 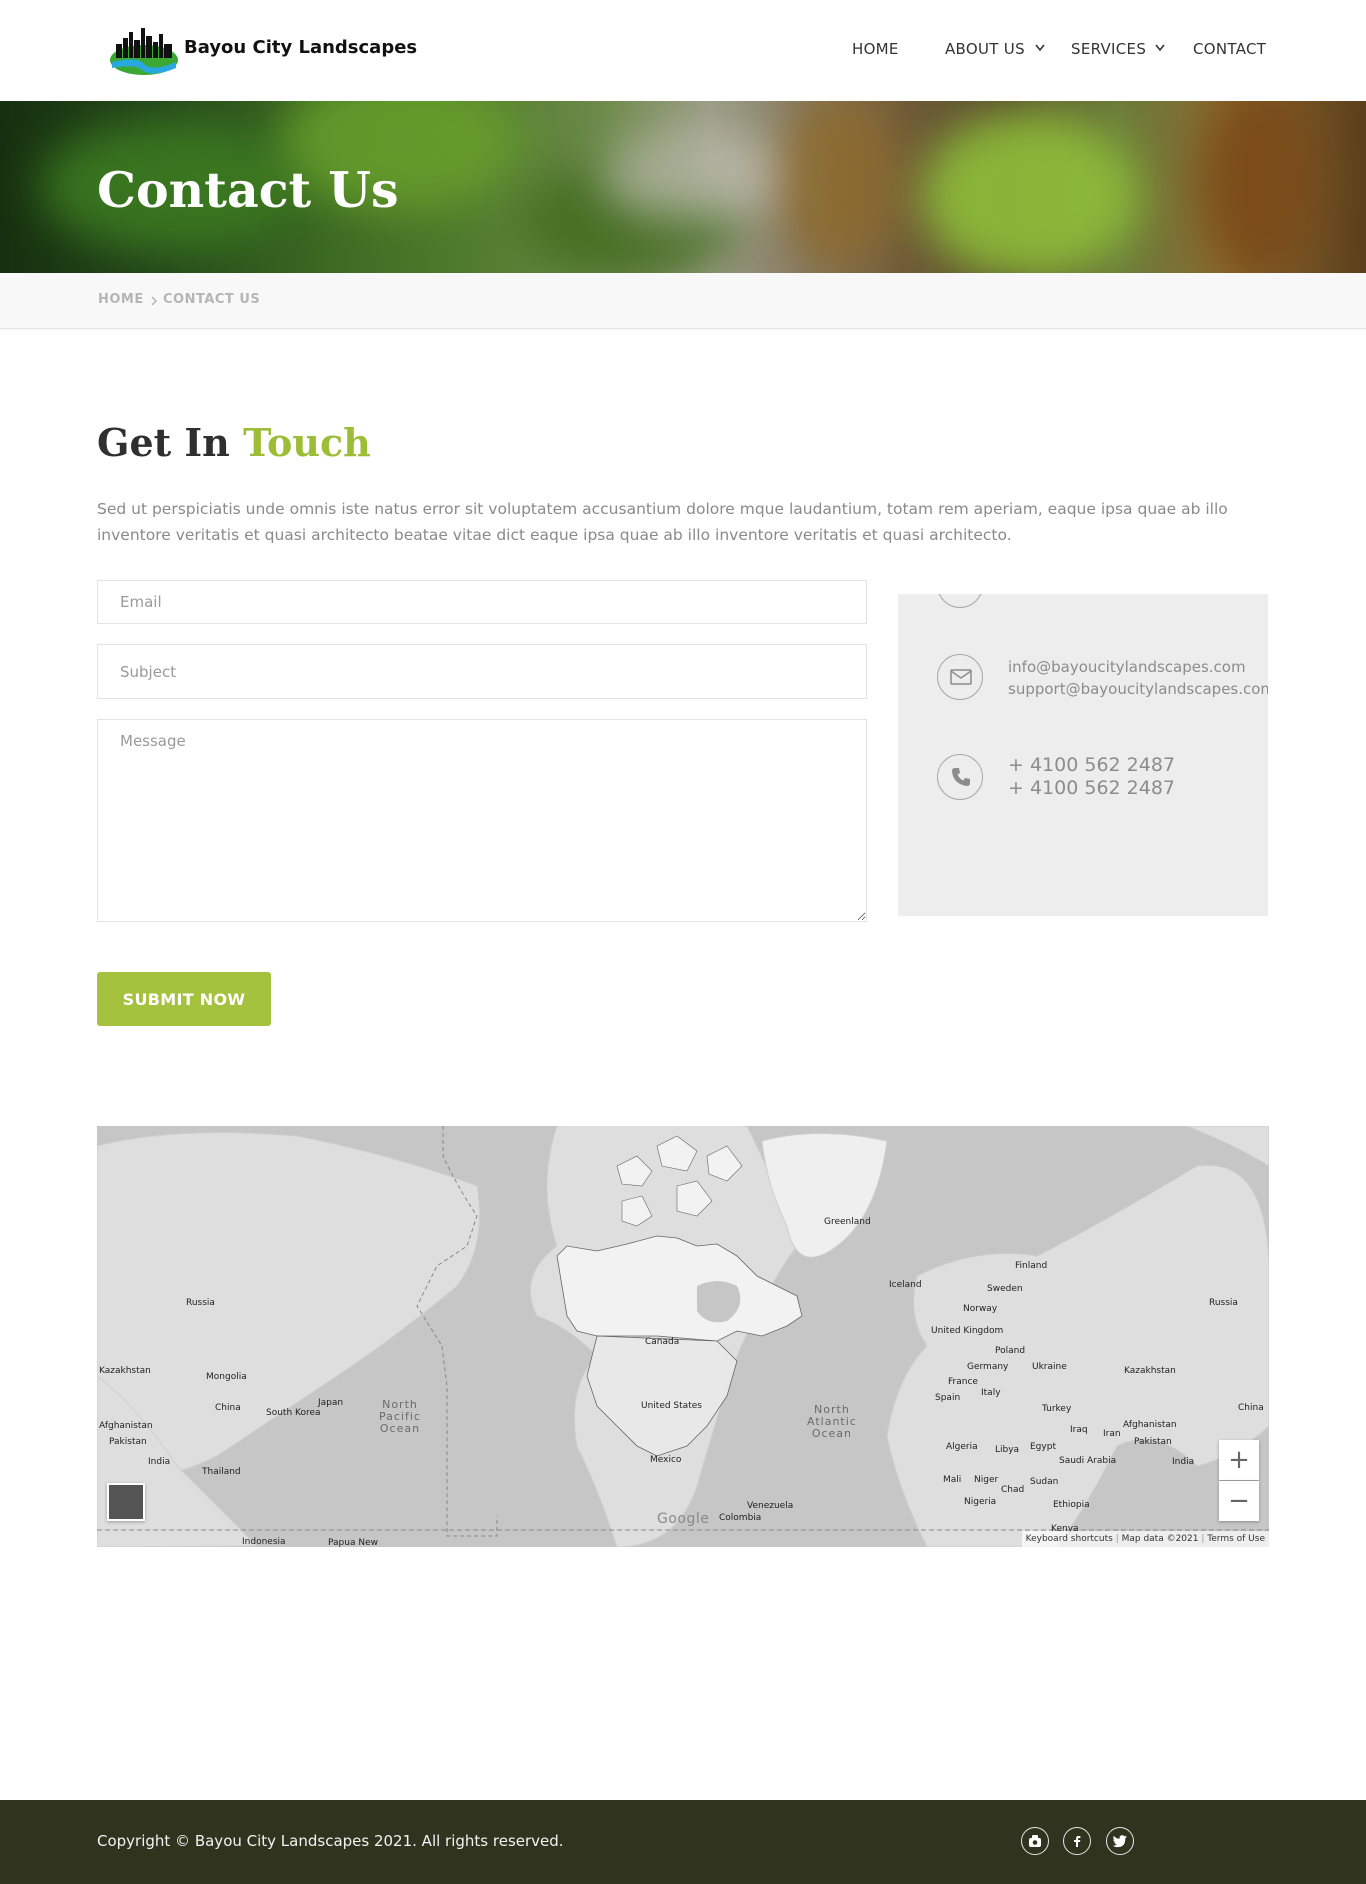 I want to click on map-label: Thailand, so click(x=221, y=1472).